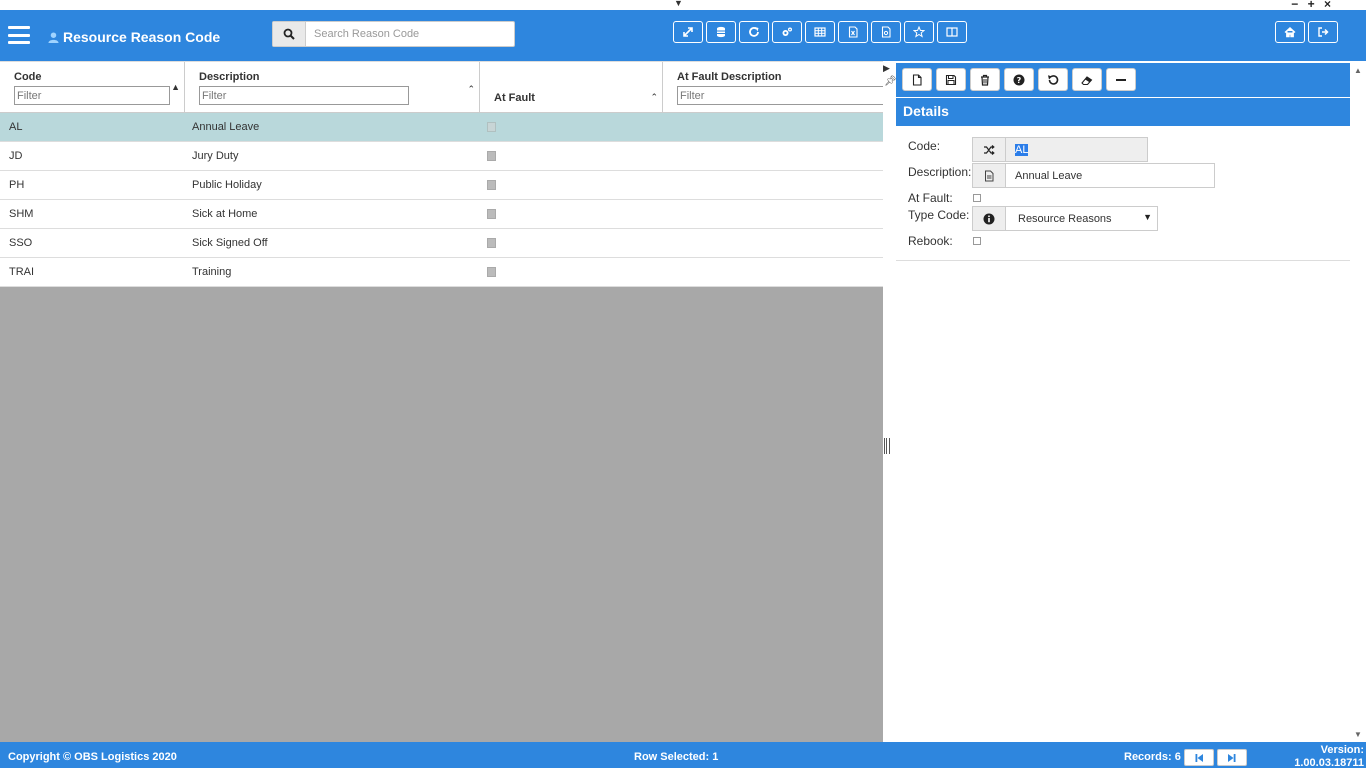  I want to click on column-code: Code ▲, so click(92, 87).